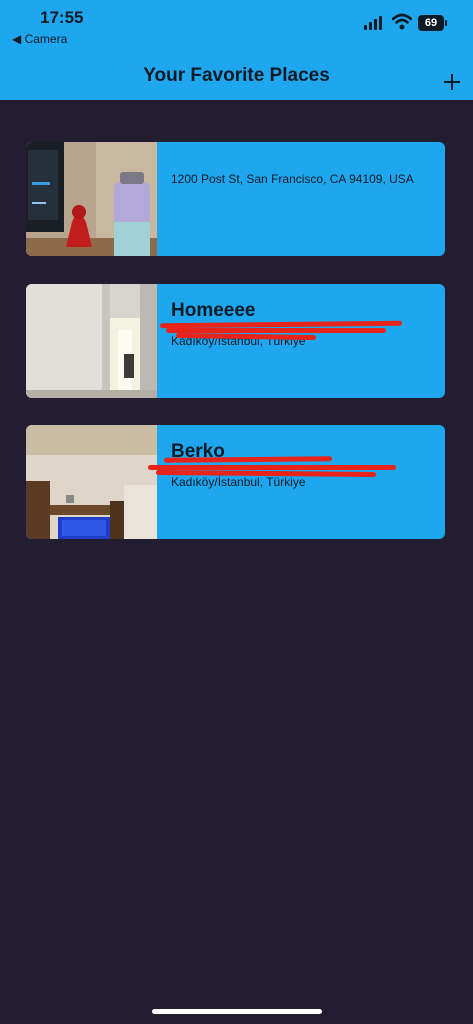  I want to click on place-address: Kadıköy/İstanbul, Türkiye, so click(238, 482).